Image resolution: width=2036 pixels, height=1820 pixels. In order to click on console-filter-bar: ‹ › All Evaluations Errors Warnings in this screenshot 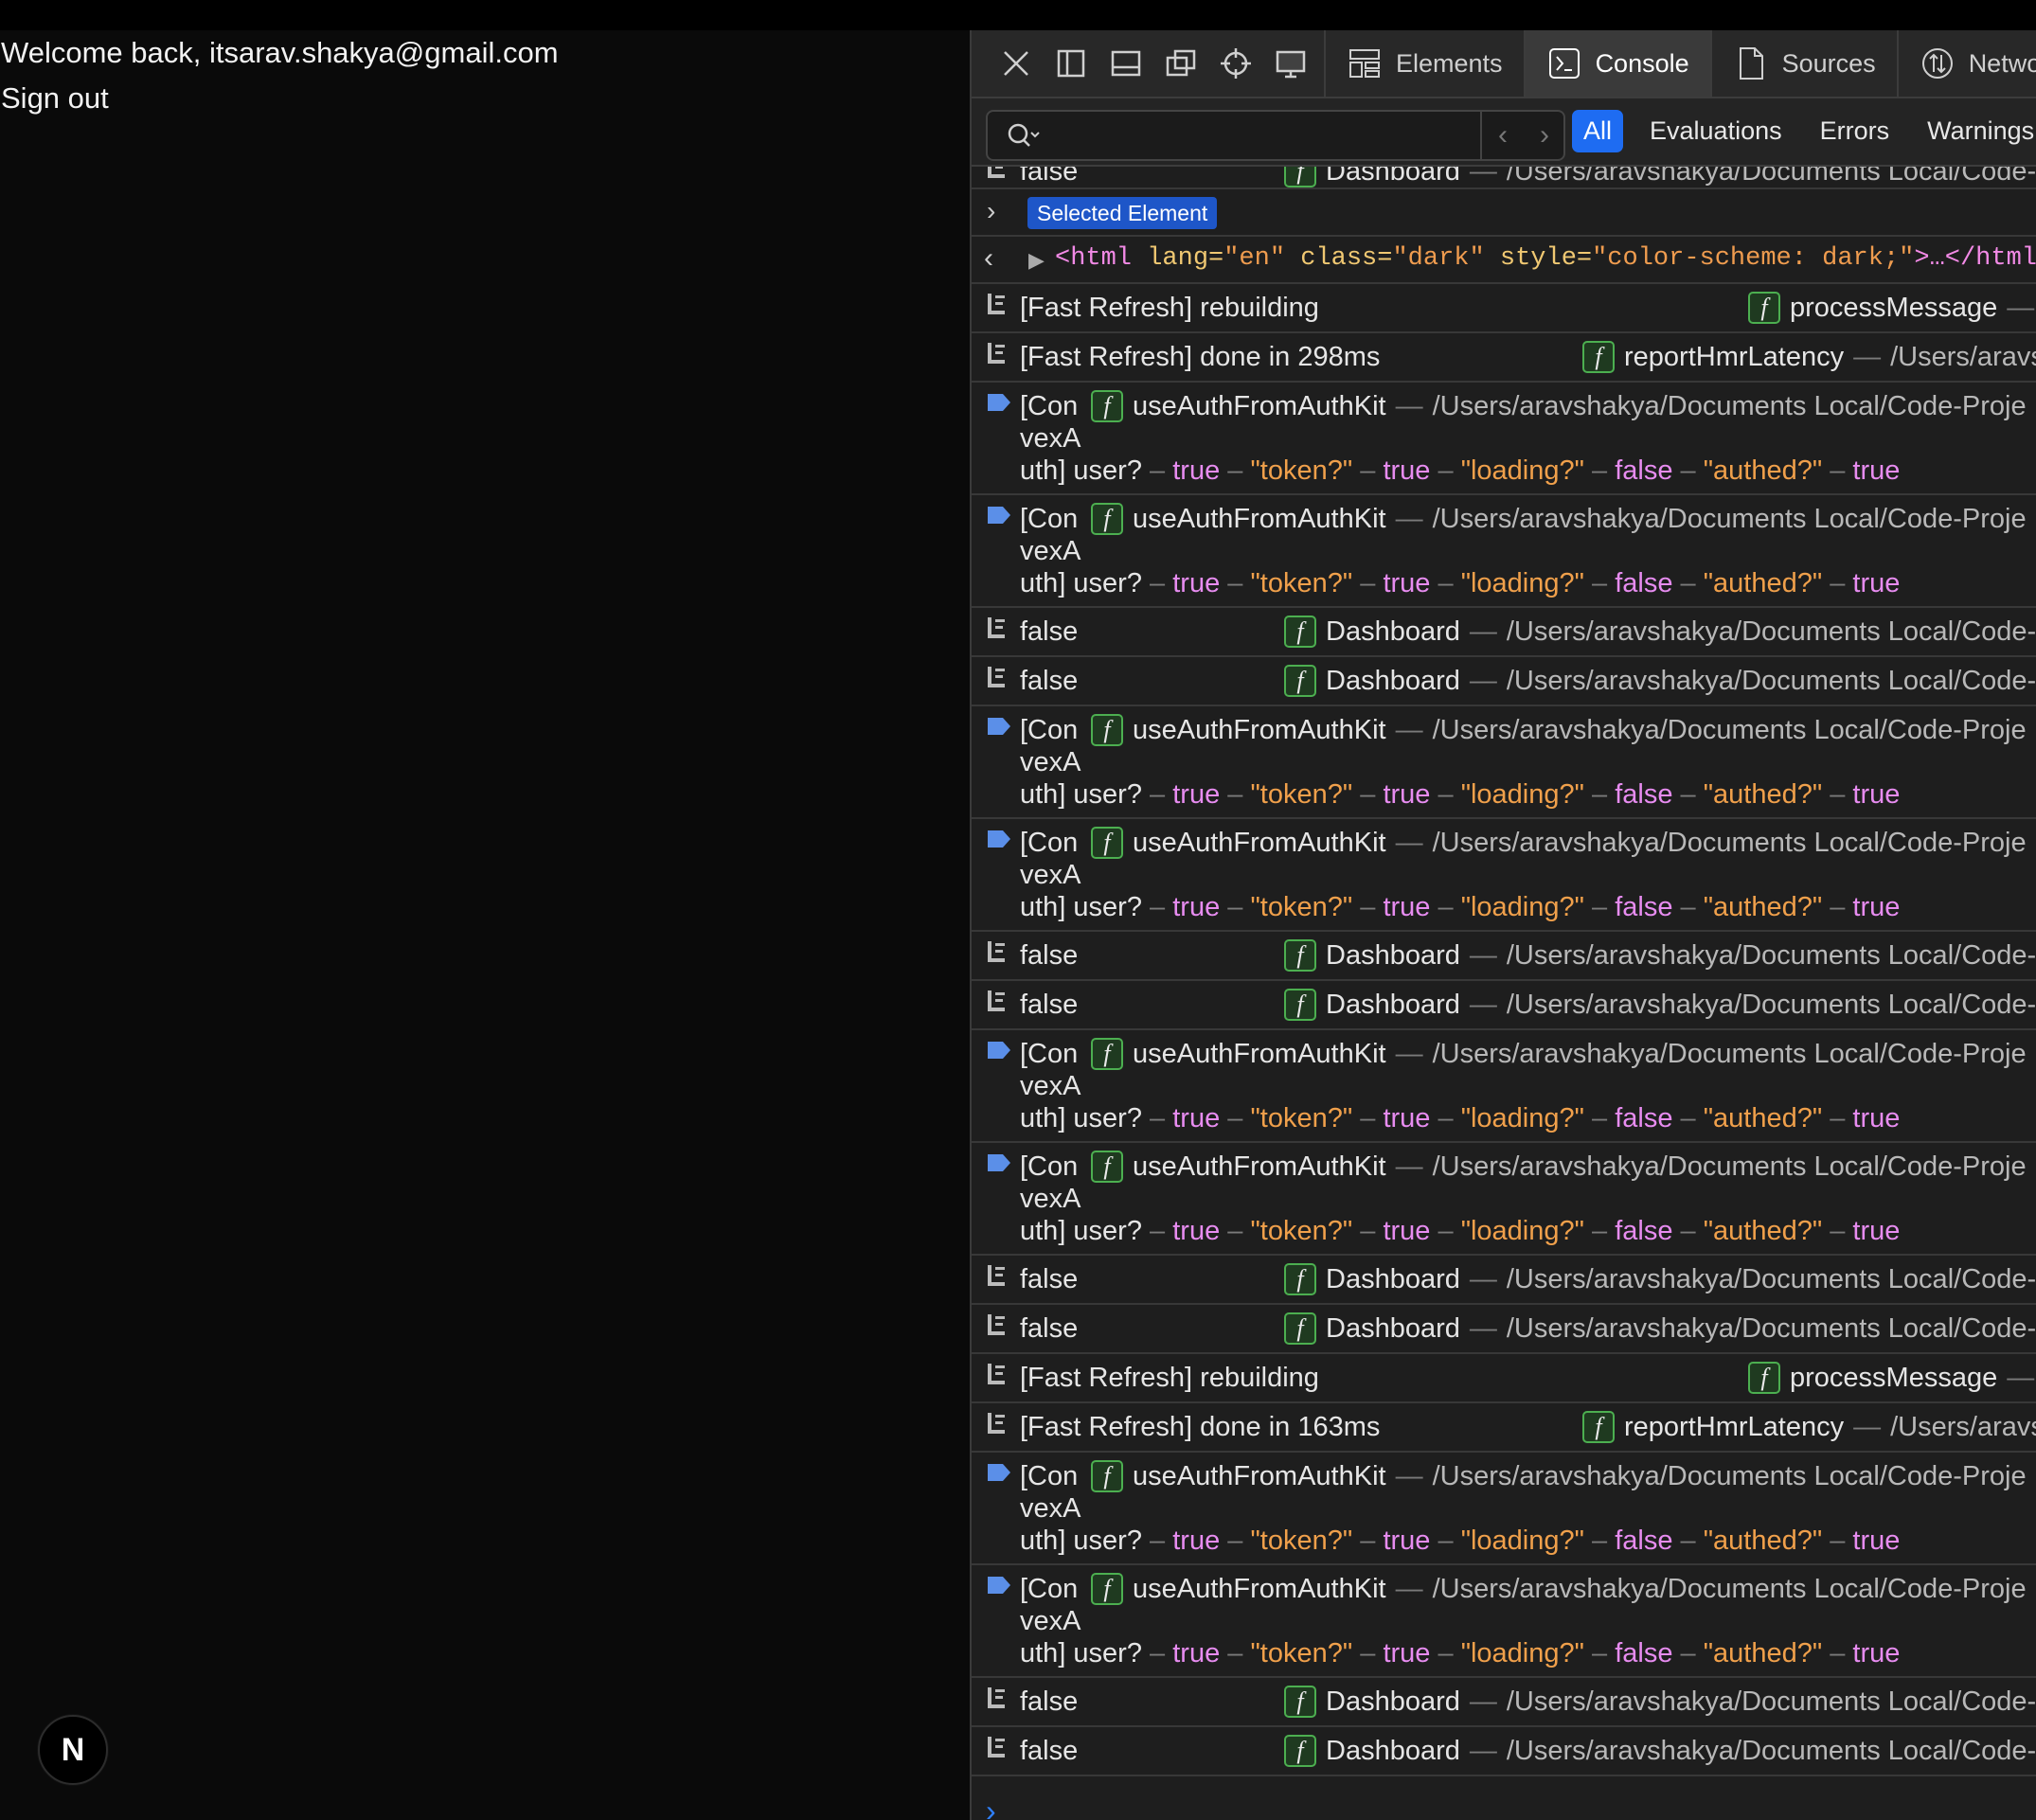, I will do `click(1504, 132)`.